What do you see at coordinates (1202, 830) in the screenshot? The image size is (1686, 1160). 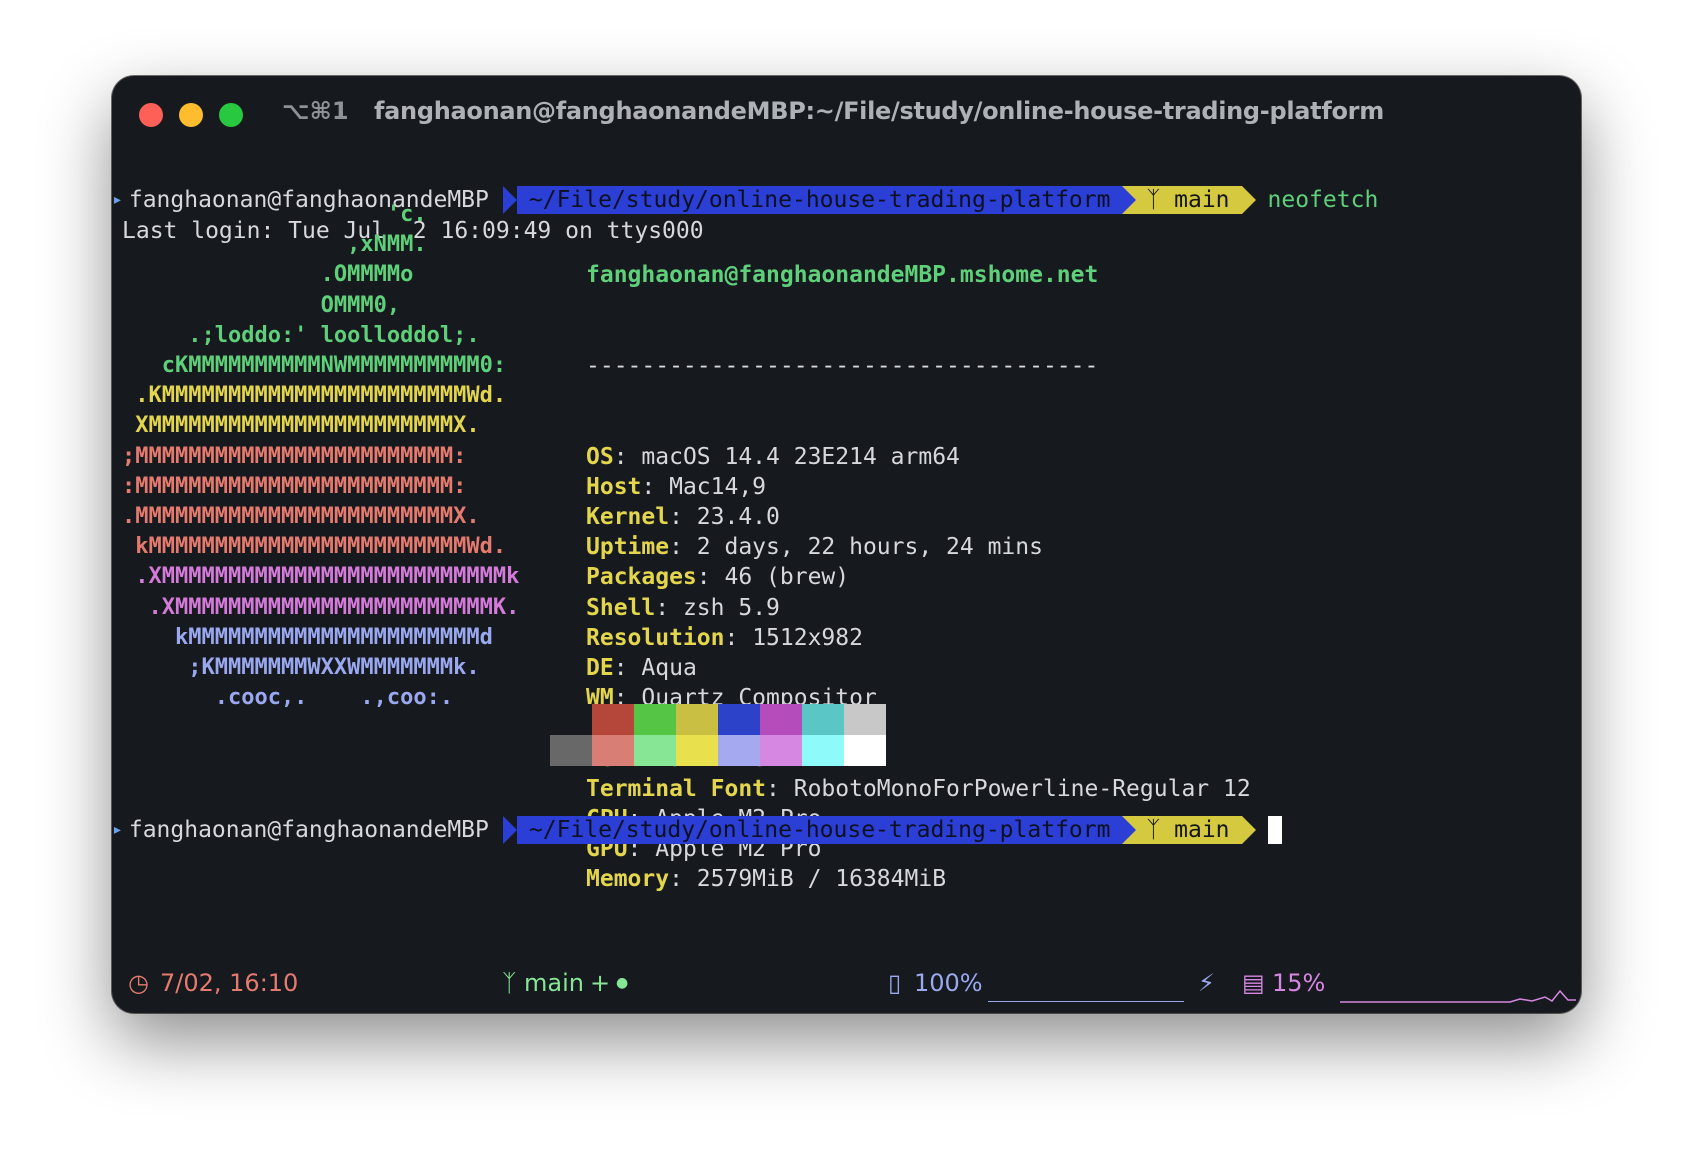 I see `prompt-branch: main` at bounding box center [1202, 830].